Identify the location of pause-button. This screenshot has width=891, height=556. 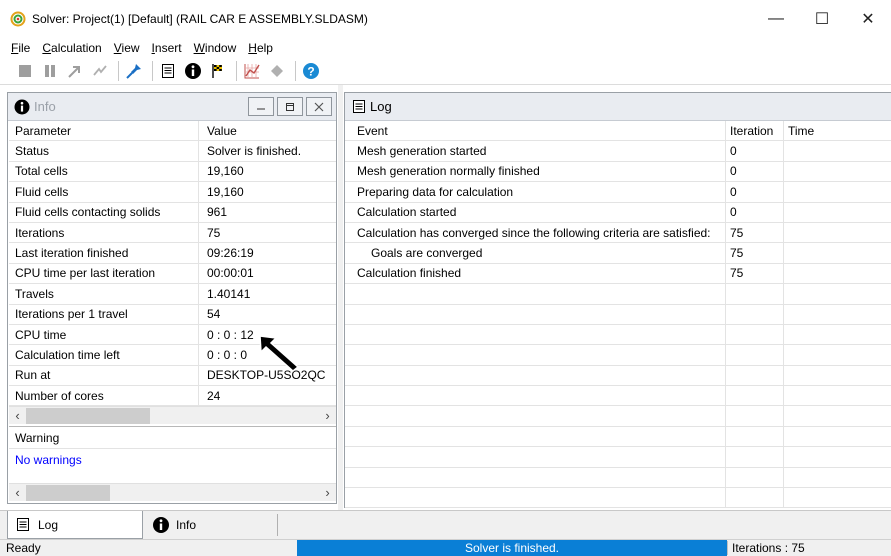
(50, 71).